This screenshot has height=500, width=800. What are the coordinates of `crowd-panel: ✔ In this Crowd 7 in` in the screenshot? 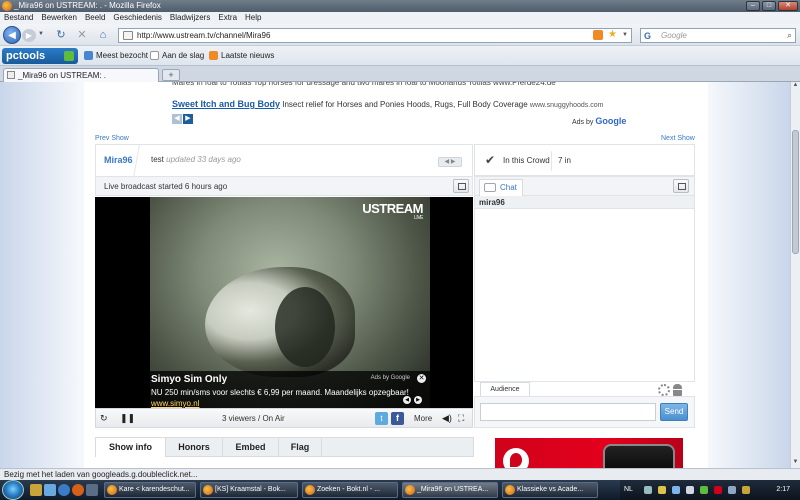 It's located at (584, 160).